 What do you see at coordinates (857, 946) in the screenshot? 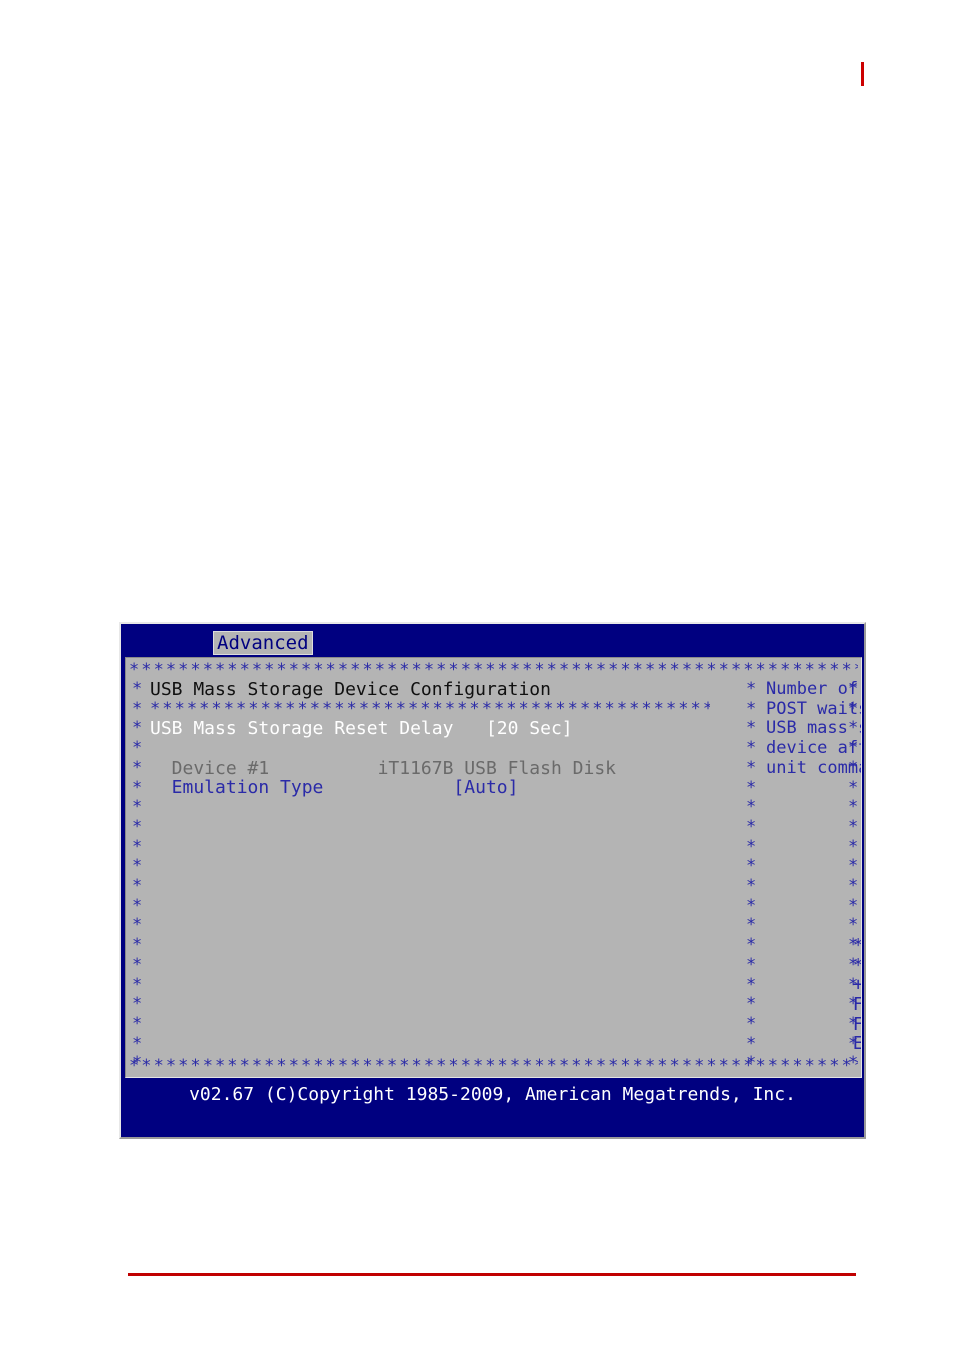
I see `legend-key-select-screen: *` at bounding box center [857, 946].